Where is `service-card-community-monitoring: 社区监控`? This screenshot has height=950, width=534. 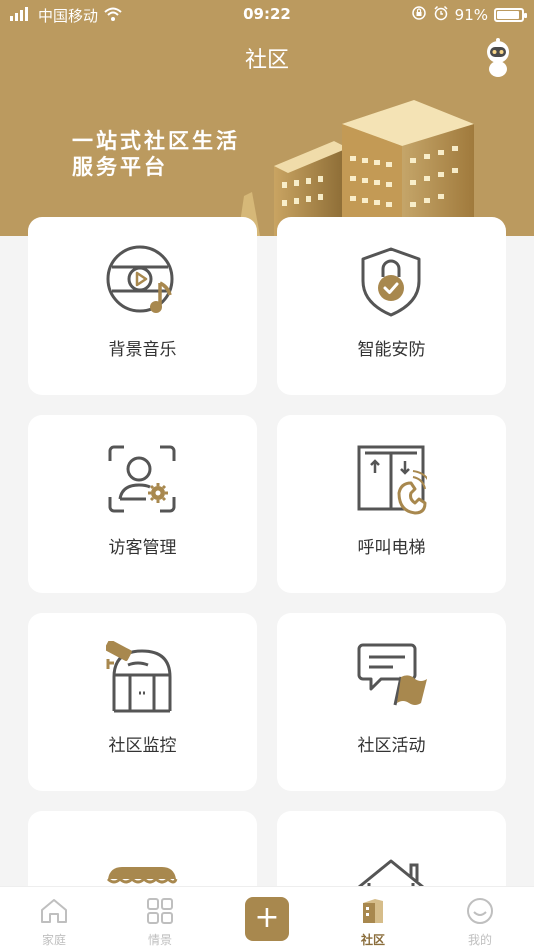
service-card-community-monitoring: 社区监控 is located at coordinates (142, 702).